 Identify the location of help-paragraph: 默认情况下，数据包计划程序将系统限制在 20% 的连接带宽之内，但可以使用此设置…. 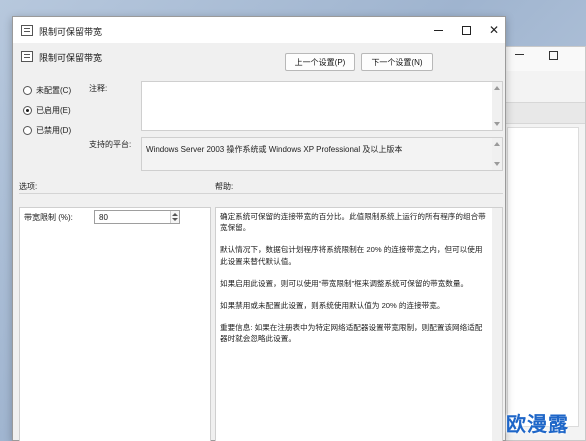
(351, 255).